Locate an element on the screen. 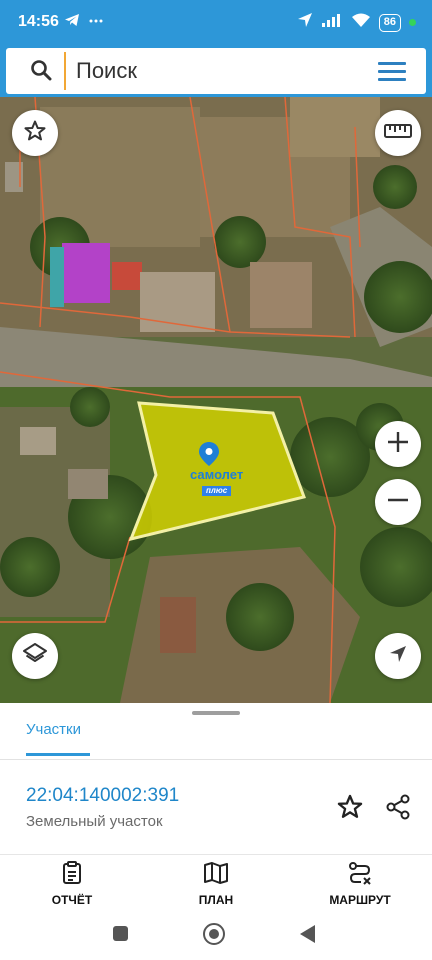 This screenshot has height=960, width=432. divider is located at coordinates (216, 759).